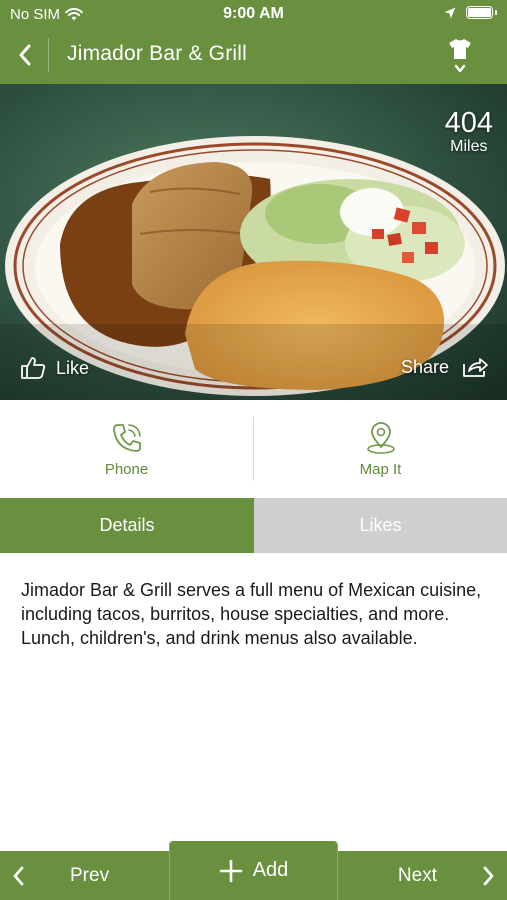  Describe the element at coordinates (380, 525) in the screenshot. I see `tab-likes: Likes` at that location.